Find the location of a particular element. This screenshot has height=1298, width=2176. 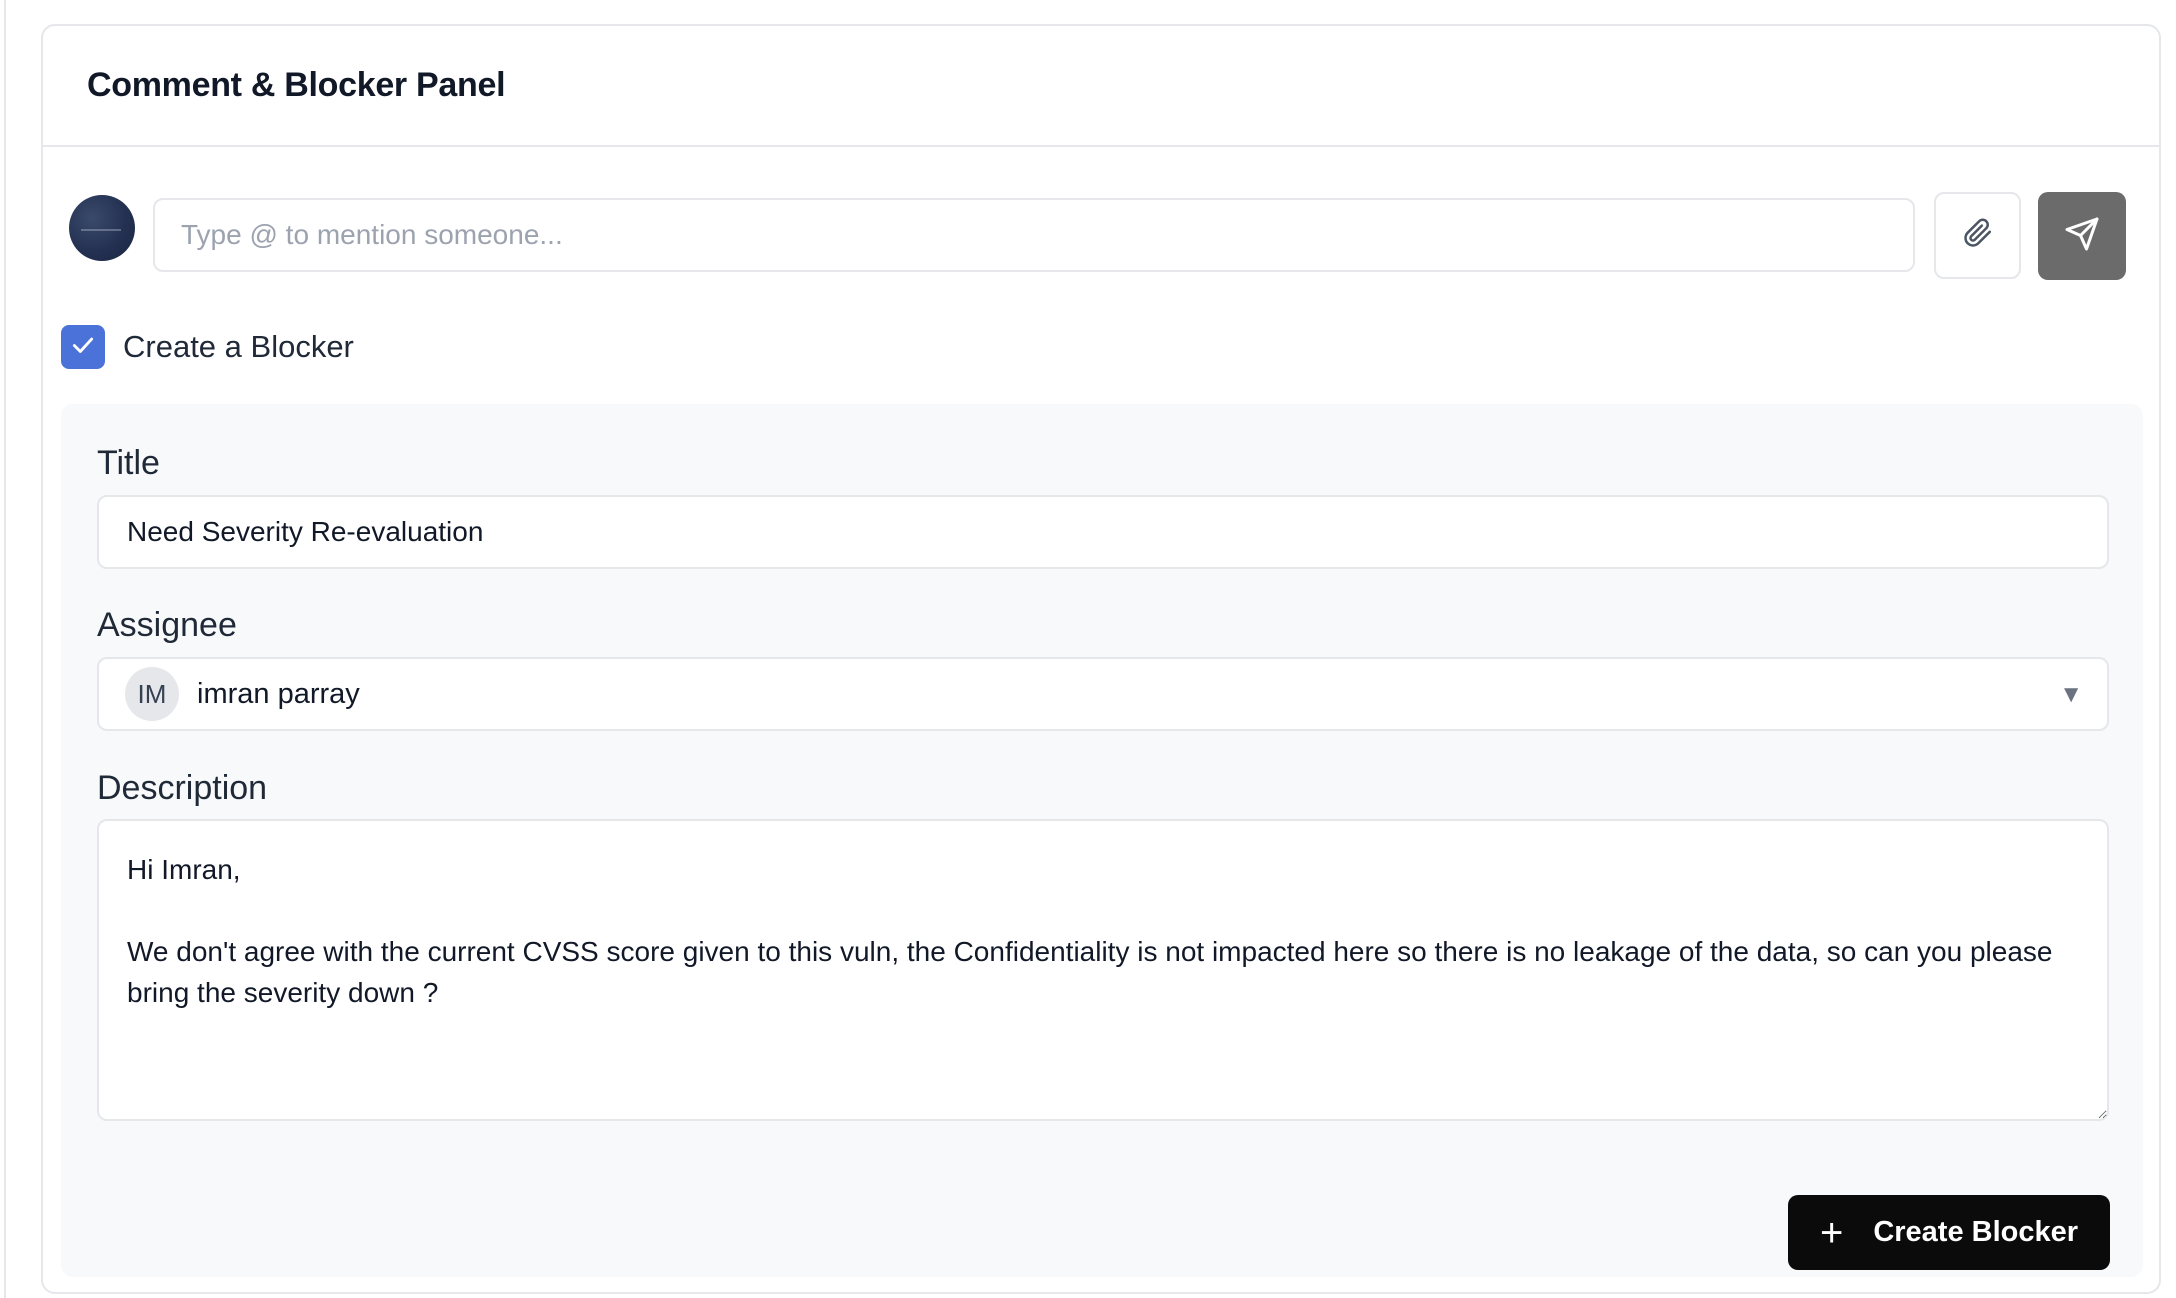

chevron-down-icon: ▼ is located at coordinates (2071, 694).